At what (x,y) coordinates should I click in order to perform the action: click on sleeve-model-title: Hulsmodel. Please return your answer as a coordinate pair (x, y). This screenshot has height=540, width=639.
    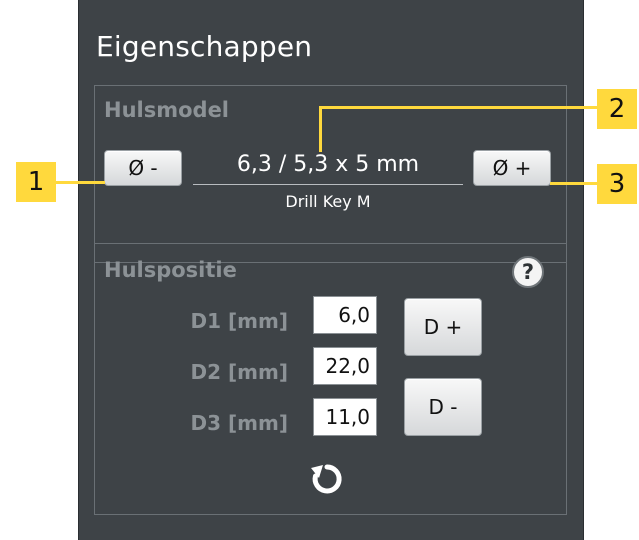
    Looking at the image, I should click on (167, 110).